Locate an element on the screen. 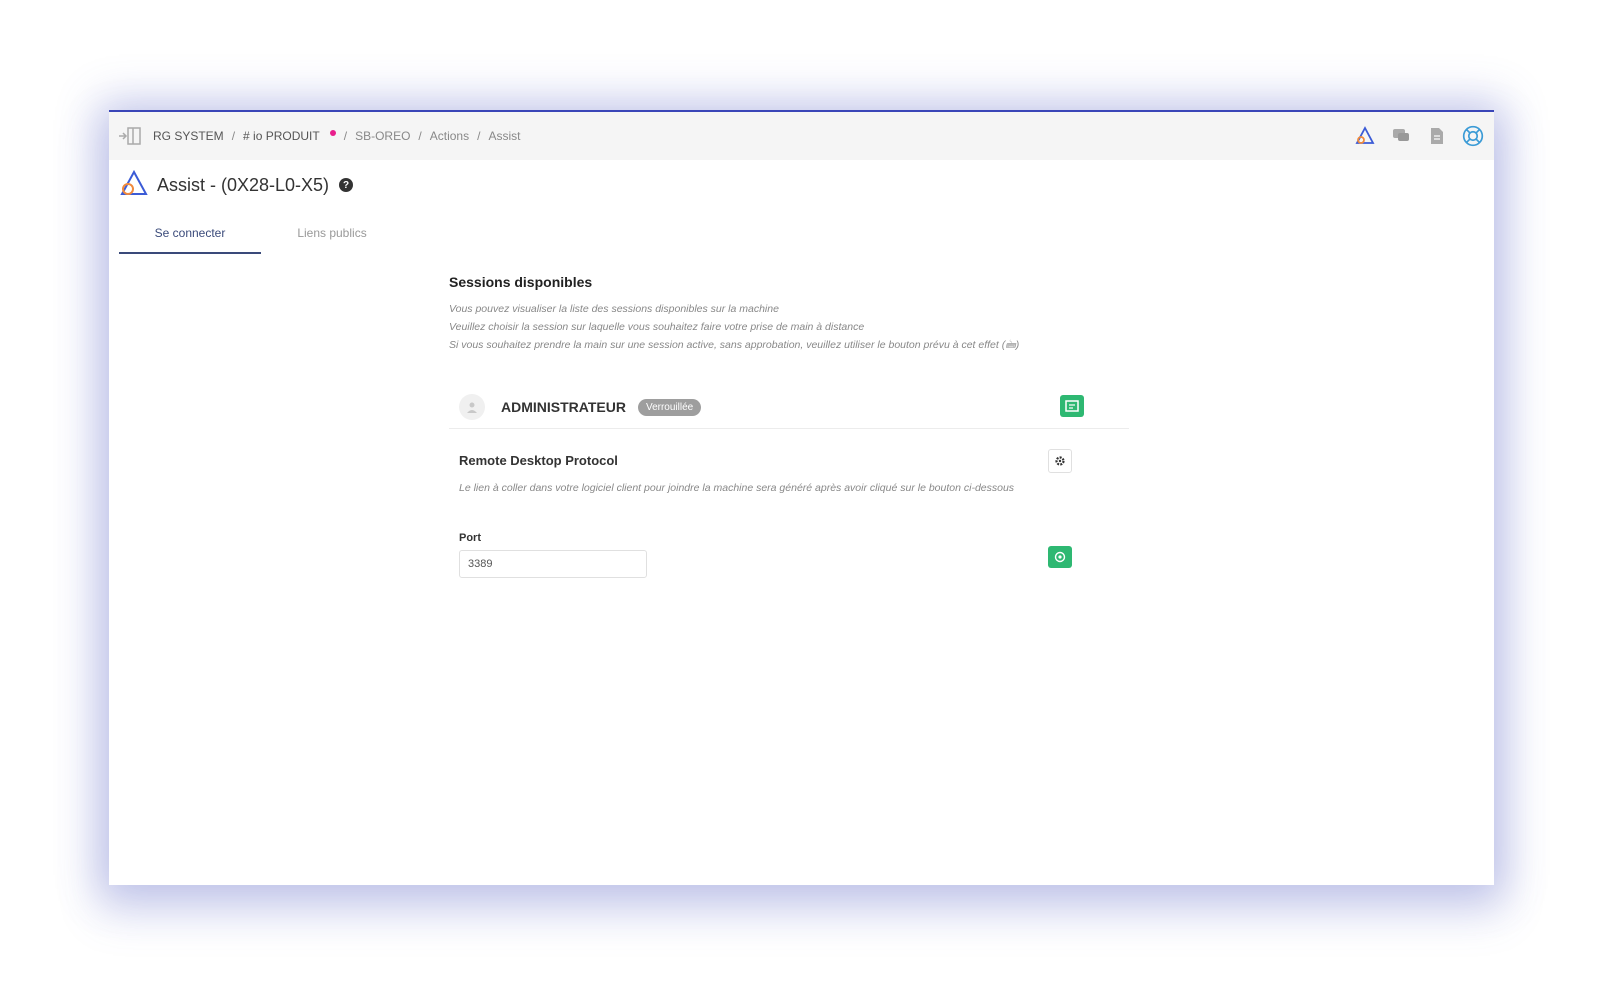 This screenshot has height=1000, width=1600. help-icon: ? is located at coordinates (346, 185).